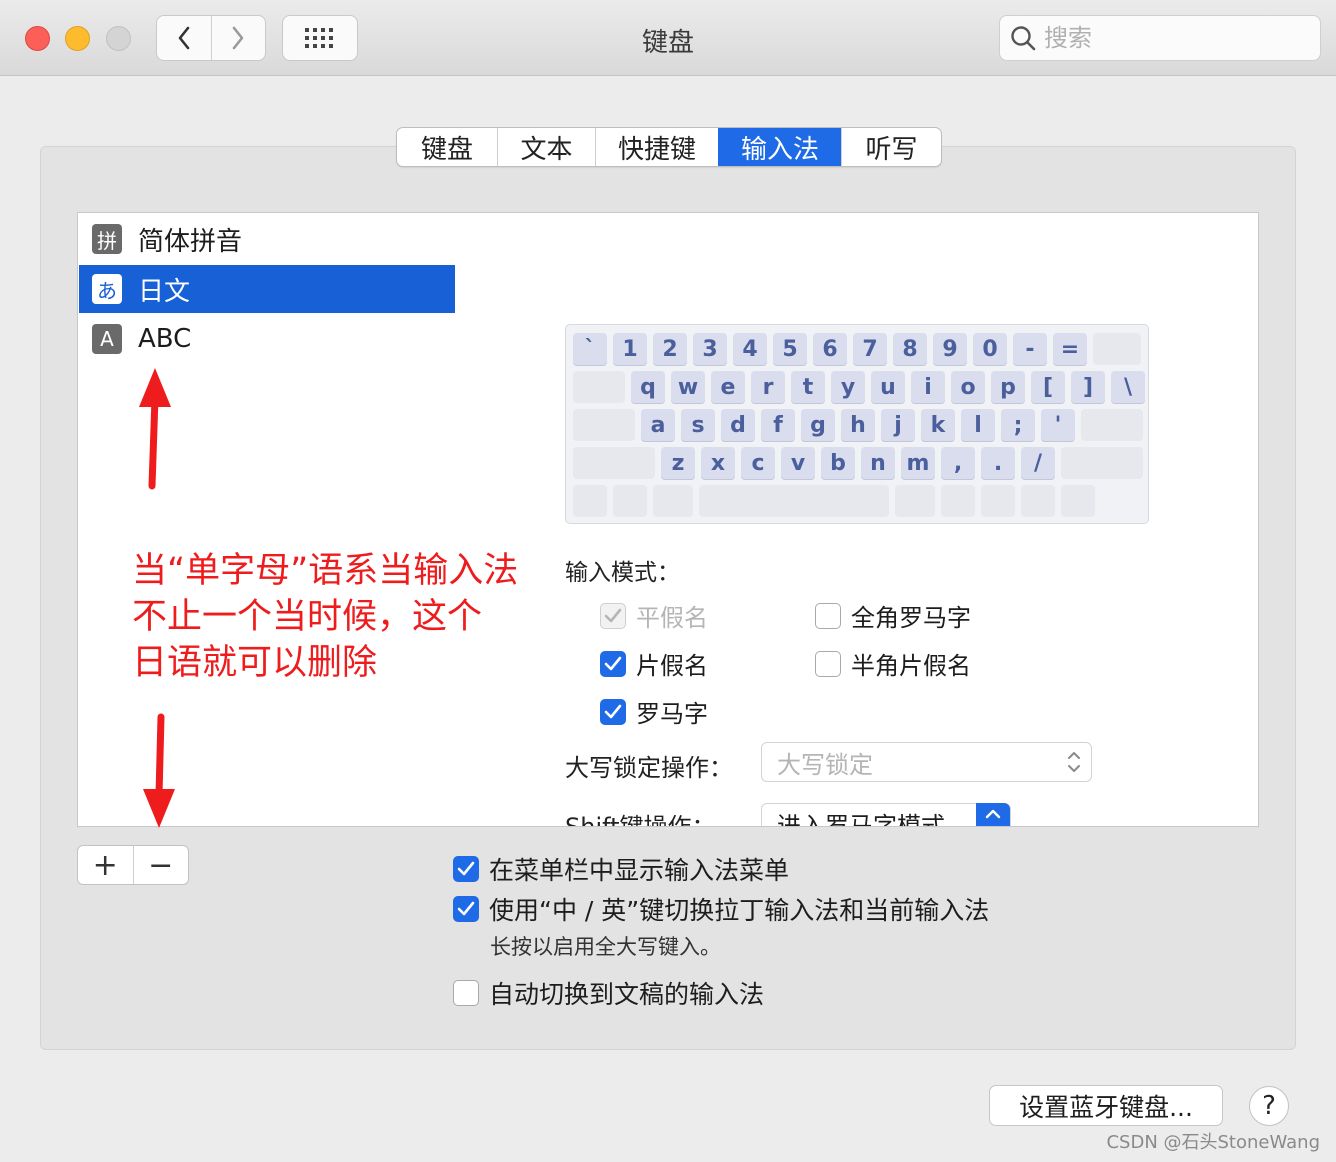 The image size is (1336, 1162). What do you see at coordinates (159, 808) in the screenshot?
I see `arrow-down-head` at bounding box center [159, 808].